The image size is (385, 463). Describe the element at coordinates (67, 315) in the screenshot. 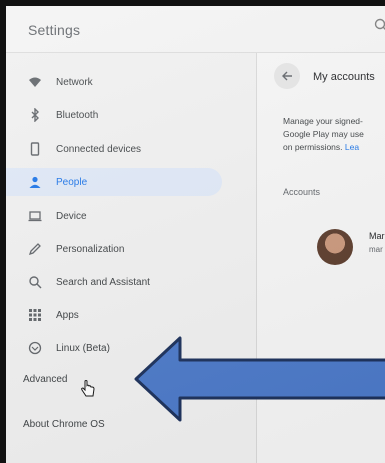

I see `sidebar-item-label: Apps` at that location.